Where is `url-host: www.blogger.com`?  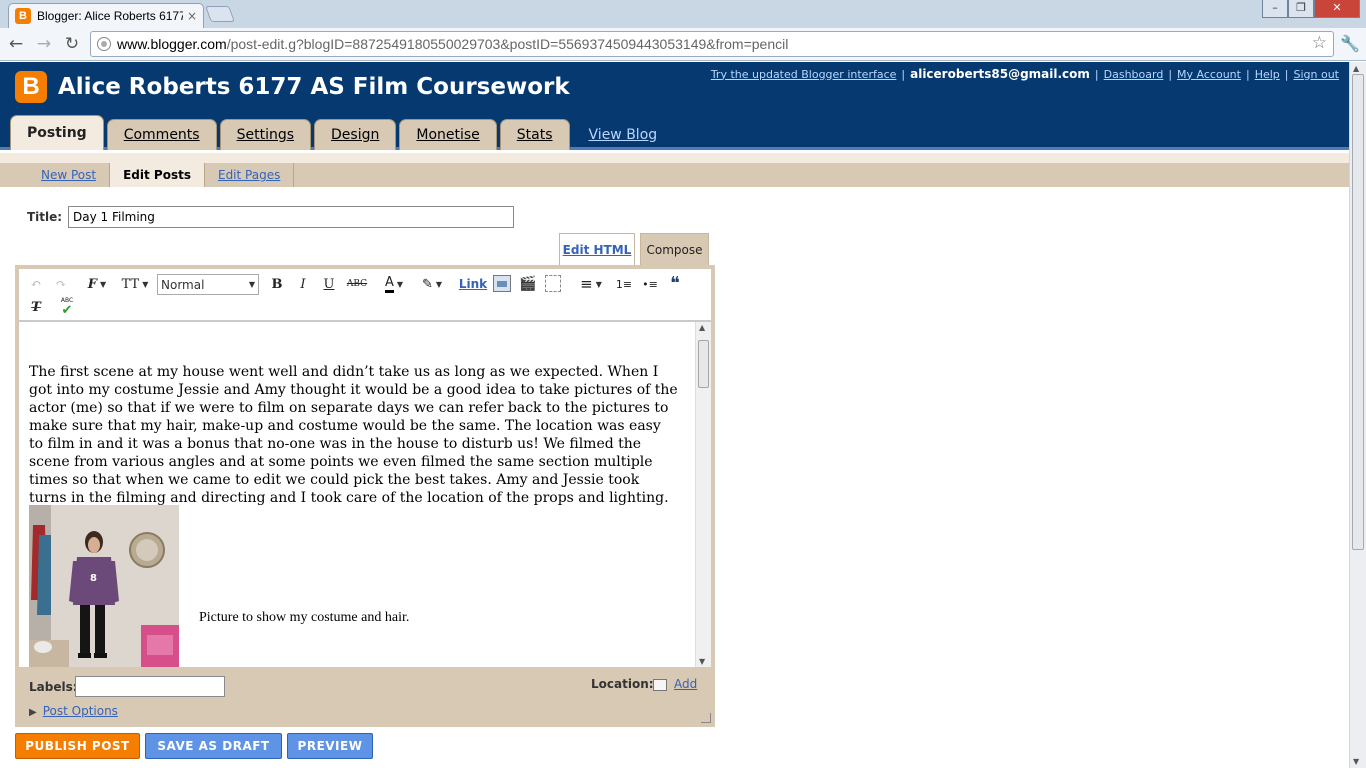 url-host: www.blogger.com is located at coordinates (172, 44).